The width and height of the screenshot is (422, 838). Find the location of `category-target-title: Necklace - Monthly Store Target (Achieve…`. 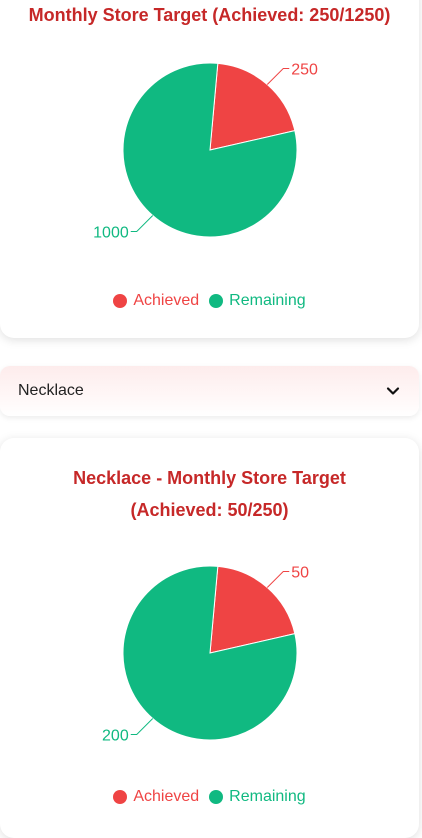

category-target-title: Necklace - Monthly Store Target (Achieve… is located at coordinates (209, 494).